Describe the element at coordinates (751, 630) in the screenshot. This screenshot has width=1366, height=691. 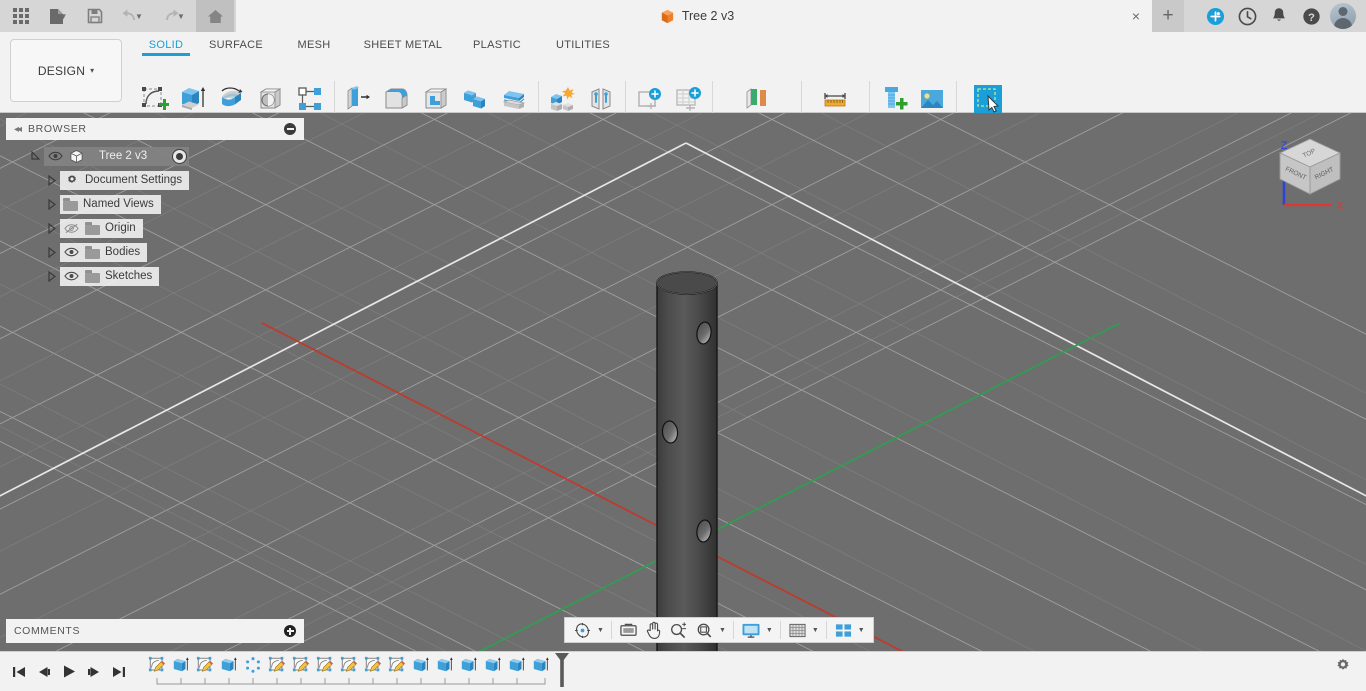
I see `display-settings-icon` at that location.